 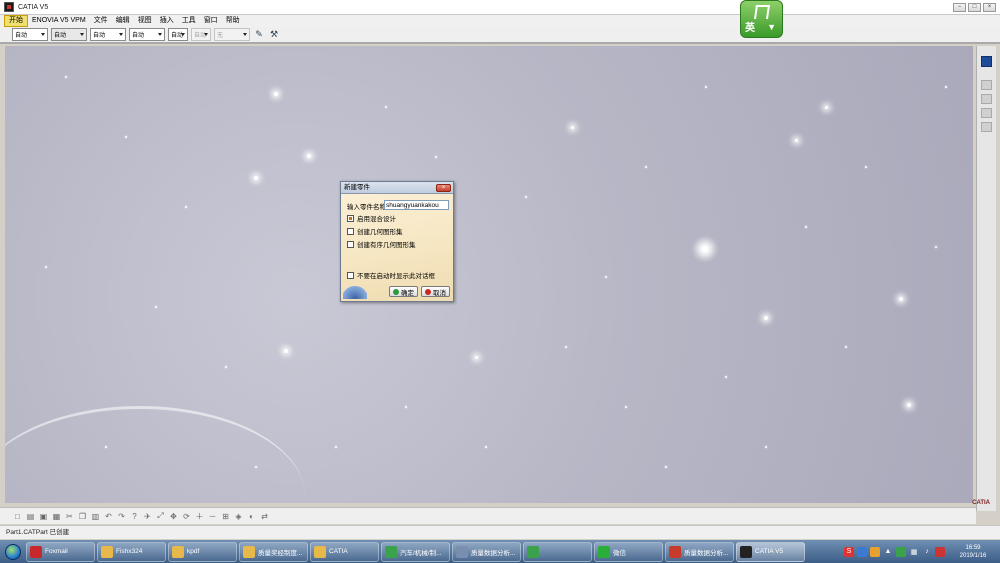 I want to click on menu-view: 视图, so click(x=145, y=21).